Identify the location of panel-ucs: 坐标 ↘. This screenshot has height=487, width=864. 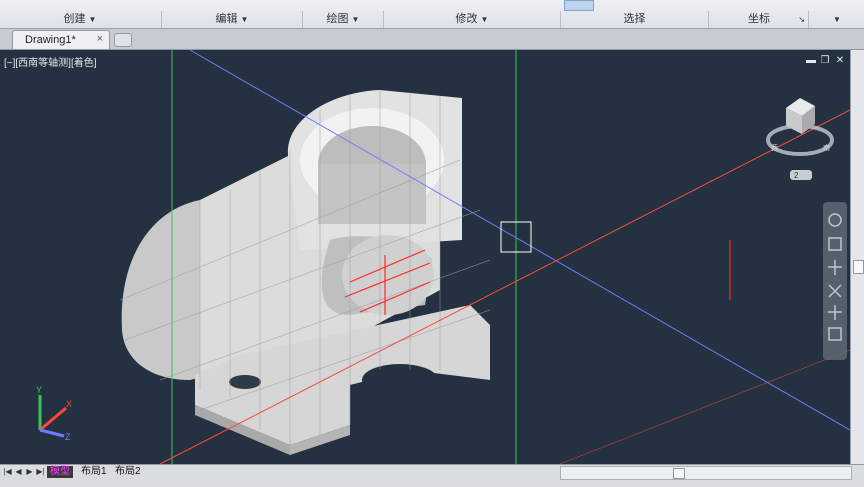
(758, 19).